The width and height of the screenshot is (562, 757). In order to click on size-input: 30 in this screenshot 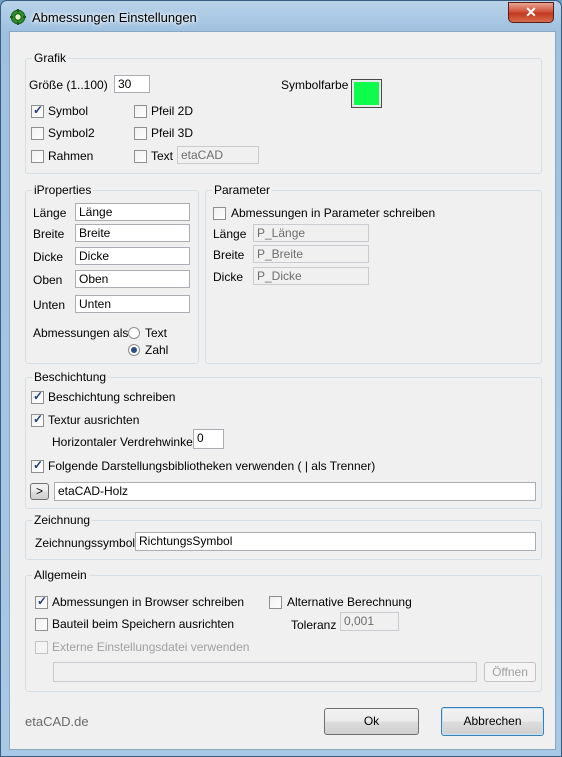, I will do `click(132, 84)`.